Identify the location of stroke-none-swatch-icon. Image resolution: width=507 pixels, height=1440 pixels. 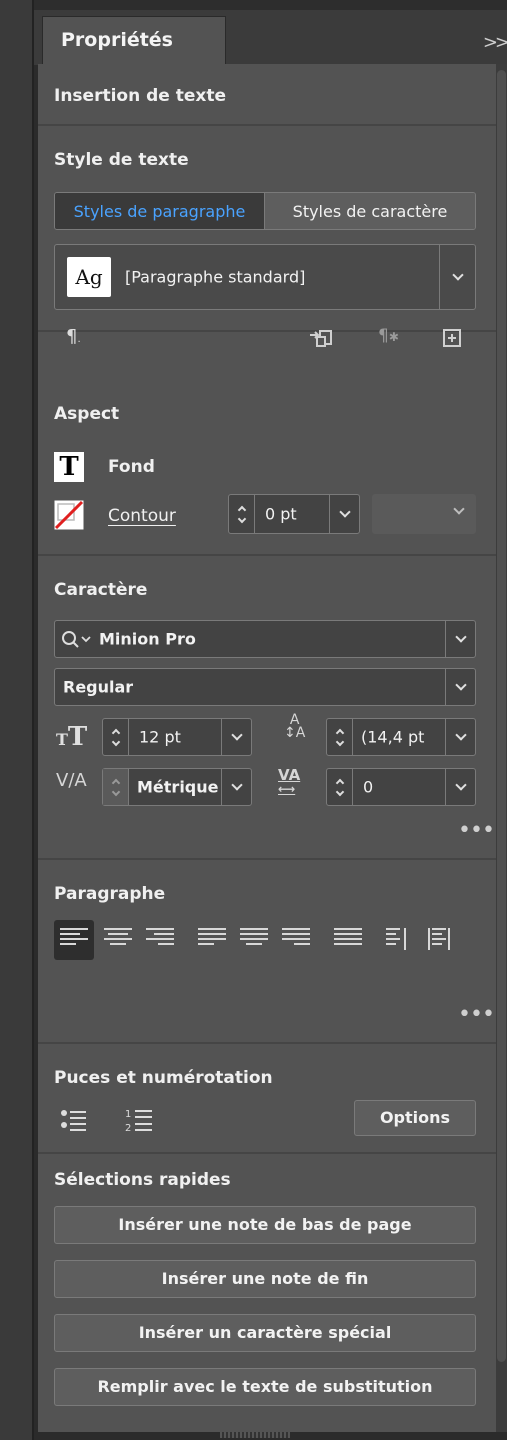
(69, 515).